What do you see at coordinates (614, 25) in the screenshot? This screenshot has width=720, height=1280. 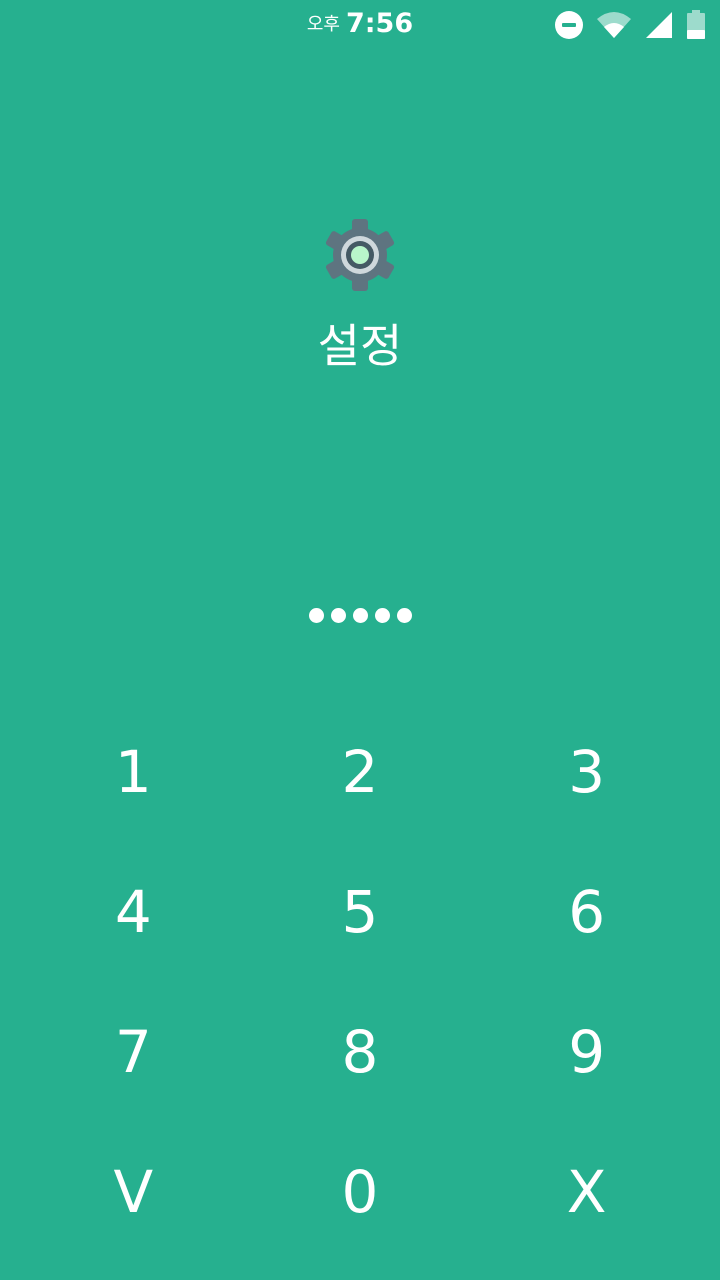 I see `wifi-icon` at bounding box center [614, 25].